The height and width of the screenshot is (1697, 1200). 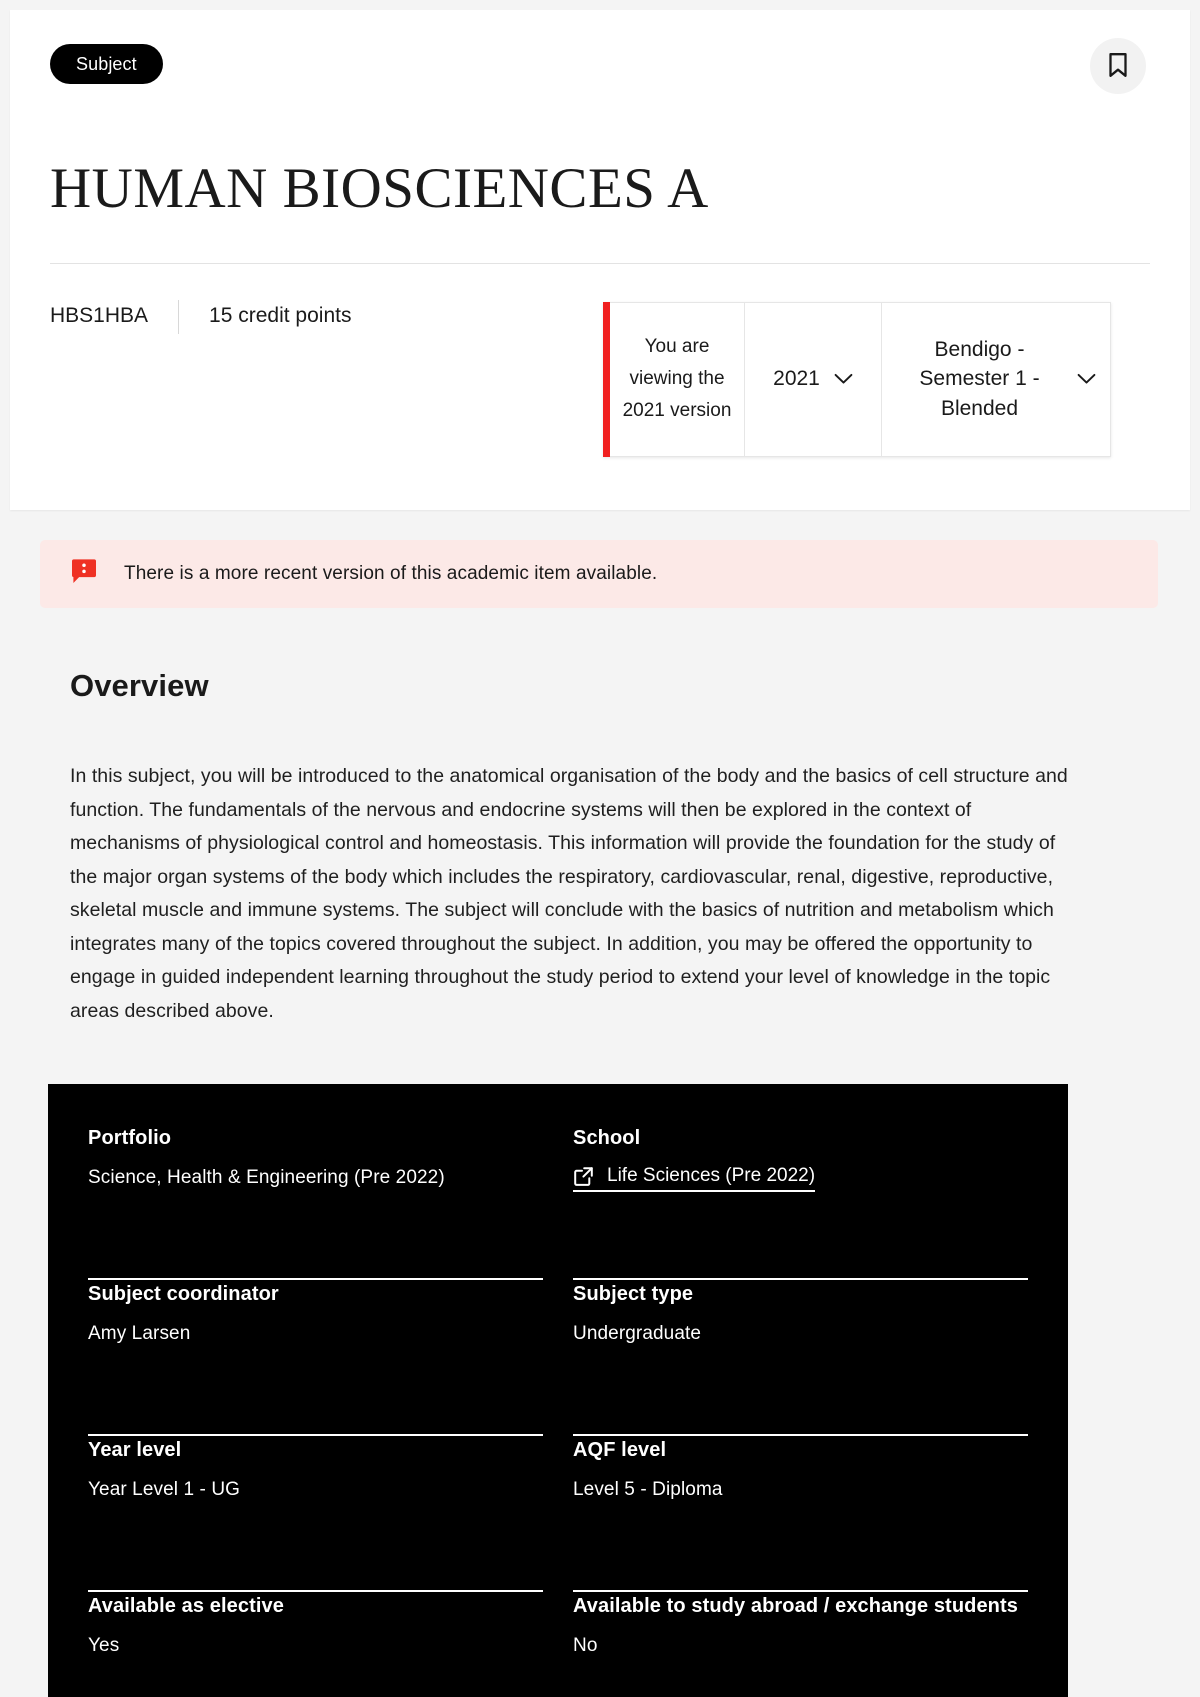 What do you see at coordinates (800, 1329) in the screenshot?
I see `detail-field-body: Subject type Undergraduate` at bounding box center [800, 1329].